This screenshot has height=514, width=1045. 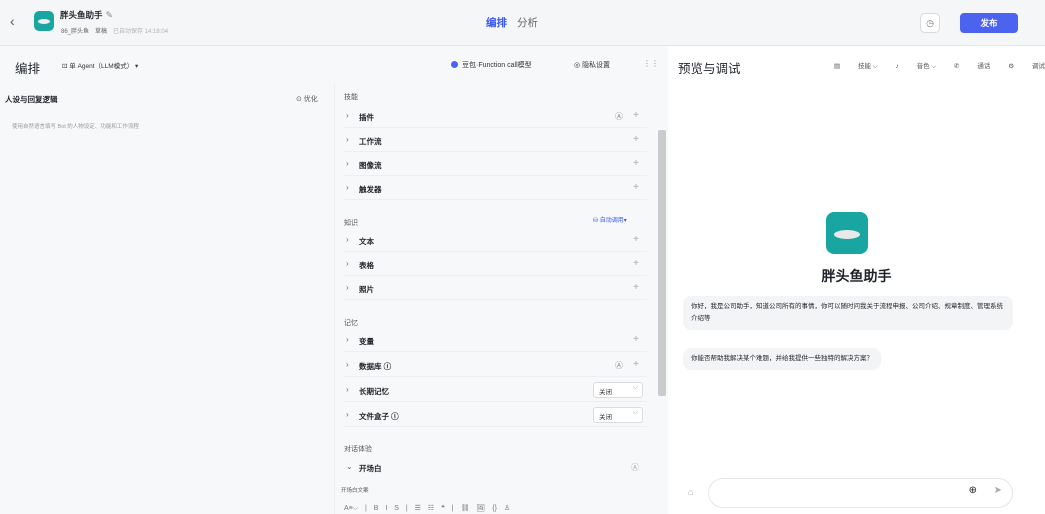 What do you see at coordinates (307, 99) in the screenshot?
I see `optimize-button: ⊙ 优化` at bounding box center [307, 99].